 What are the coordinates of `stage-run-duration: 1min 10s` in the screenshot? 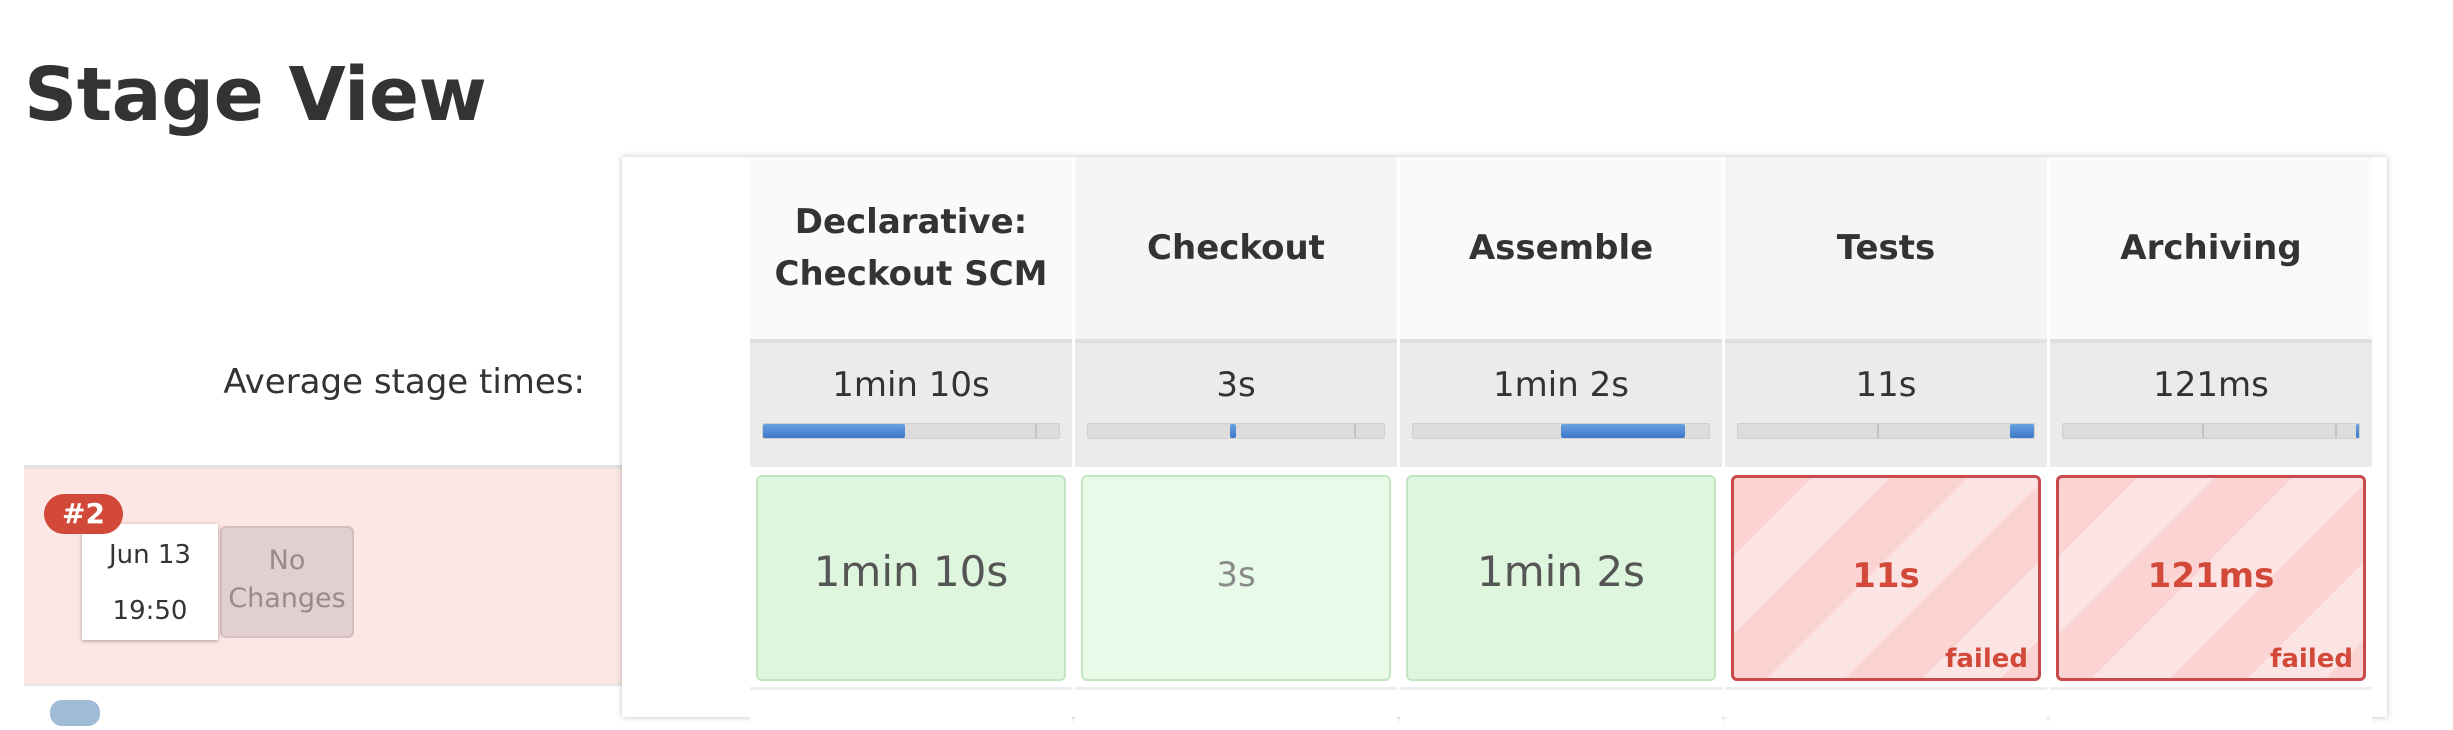 It's located at (911, 571).